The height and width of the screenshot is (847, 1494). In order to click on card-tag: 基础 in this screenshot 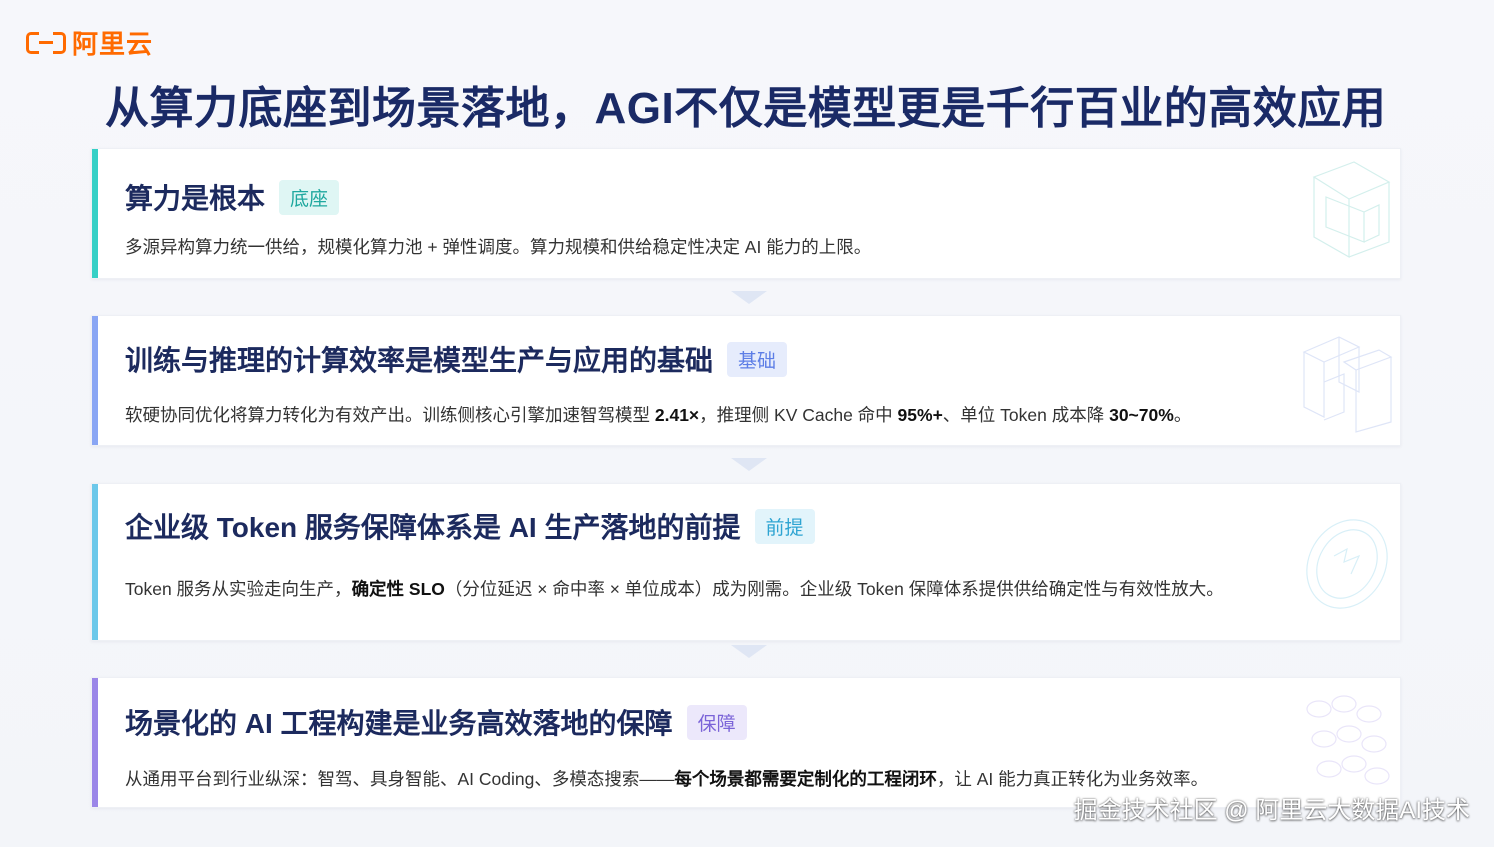, I will do `click(757, 359)`.